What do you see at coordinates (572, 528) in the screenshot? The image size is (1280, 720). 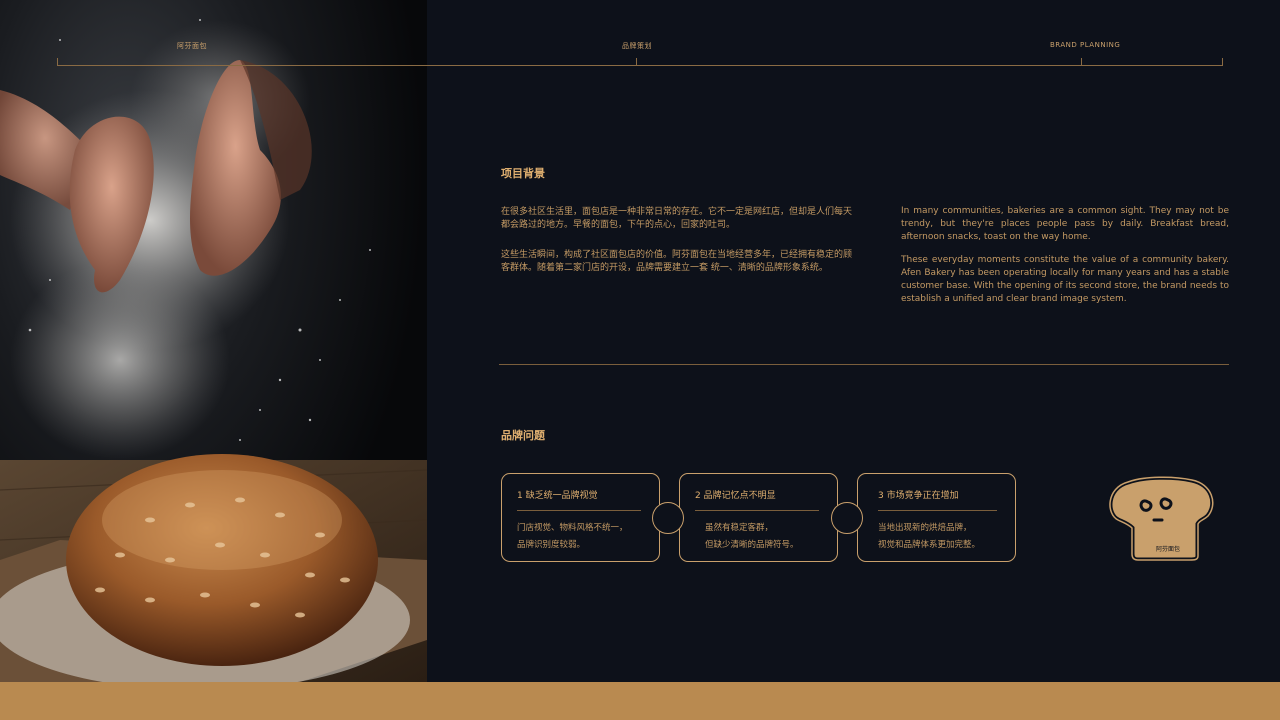 I see `issue-card-line: 门店视觉、物料风格不统一，` at bounding box center [572, 528].